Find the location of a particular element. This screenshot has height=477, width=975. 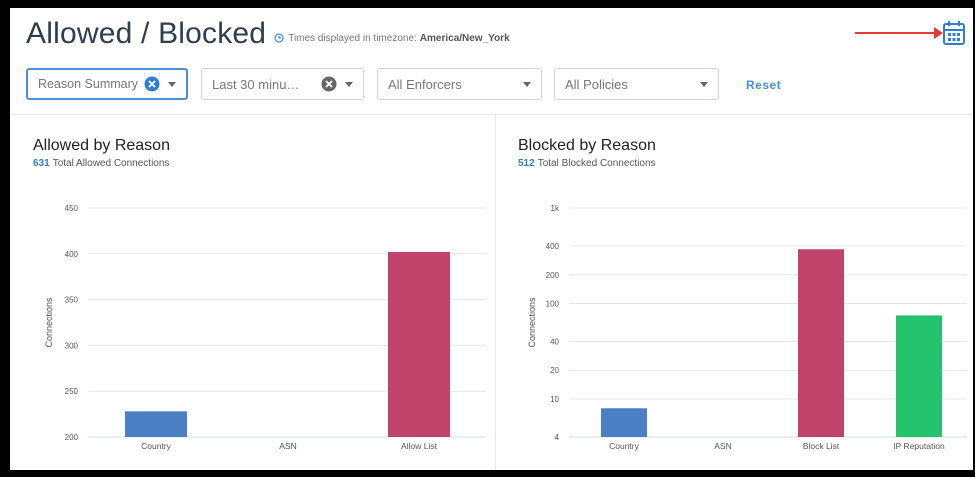

reason-select: Reason Summary is located at coordinates (107, 84).